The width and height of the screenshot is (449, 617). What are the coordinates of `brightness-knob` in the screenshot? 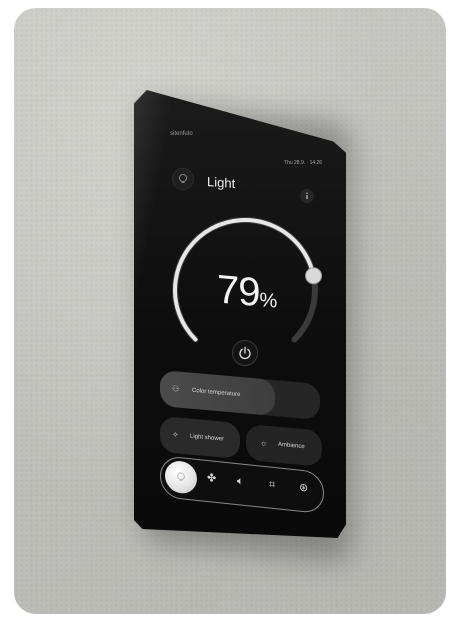 It's located at (314, 276).